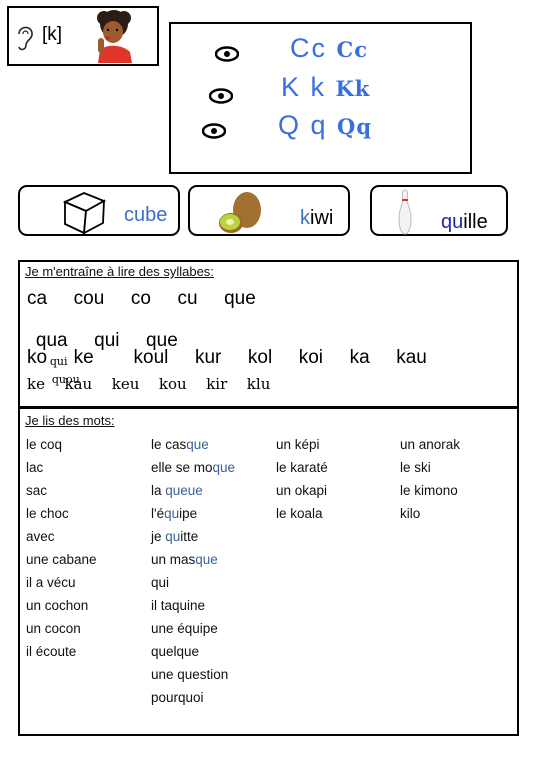 The height and width of the screenshot is (780, 540). I want to click on letters-script: Cc, so click(308, 48).